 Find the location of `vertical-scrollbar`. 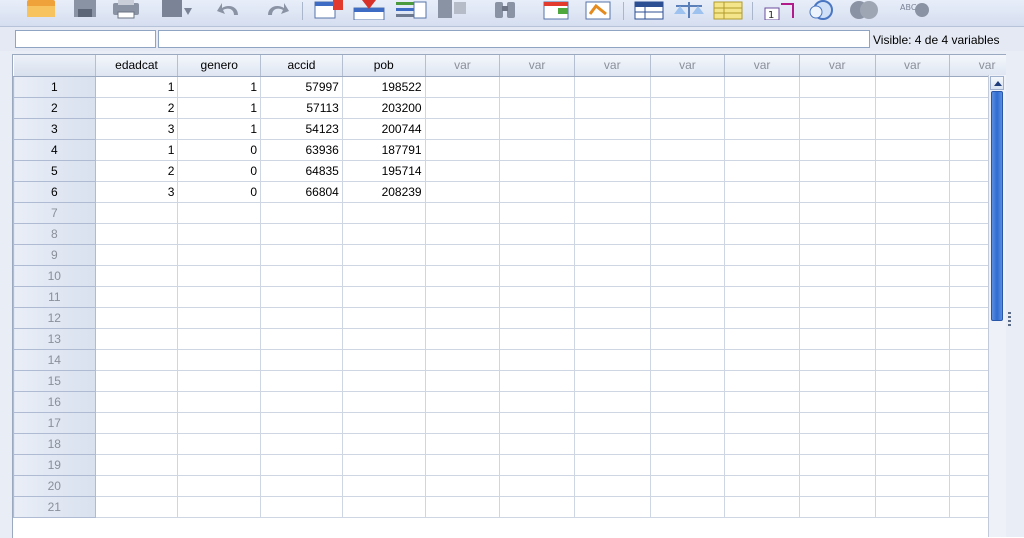

vertical-scrollbar is located at coordinates (997, 306).